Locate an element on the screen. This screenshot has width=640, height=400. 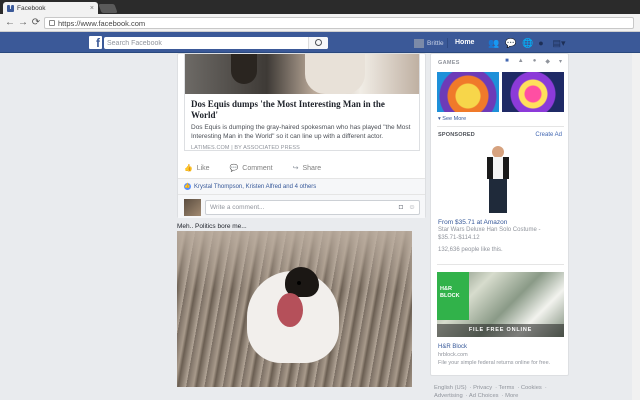
chevron-down-icon: ▾ is located at coordinates (560, 61).